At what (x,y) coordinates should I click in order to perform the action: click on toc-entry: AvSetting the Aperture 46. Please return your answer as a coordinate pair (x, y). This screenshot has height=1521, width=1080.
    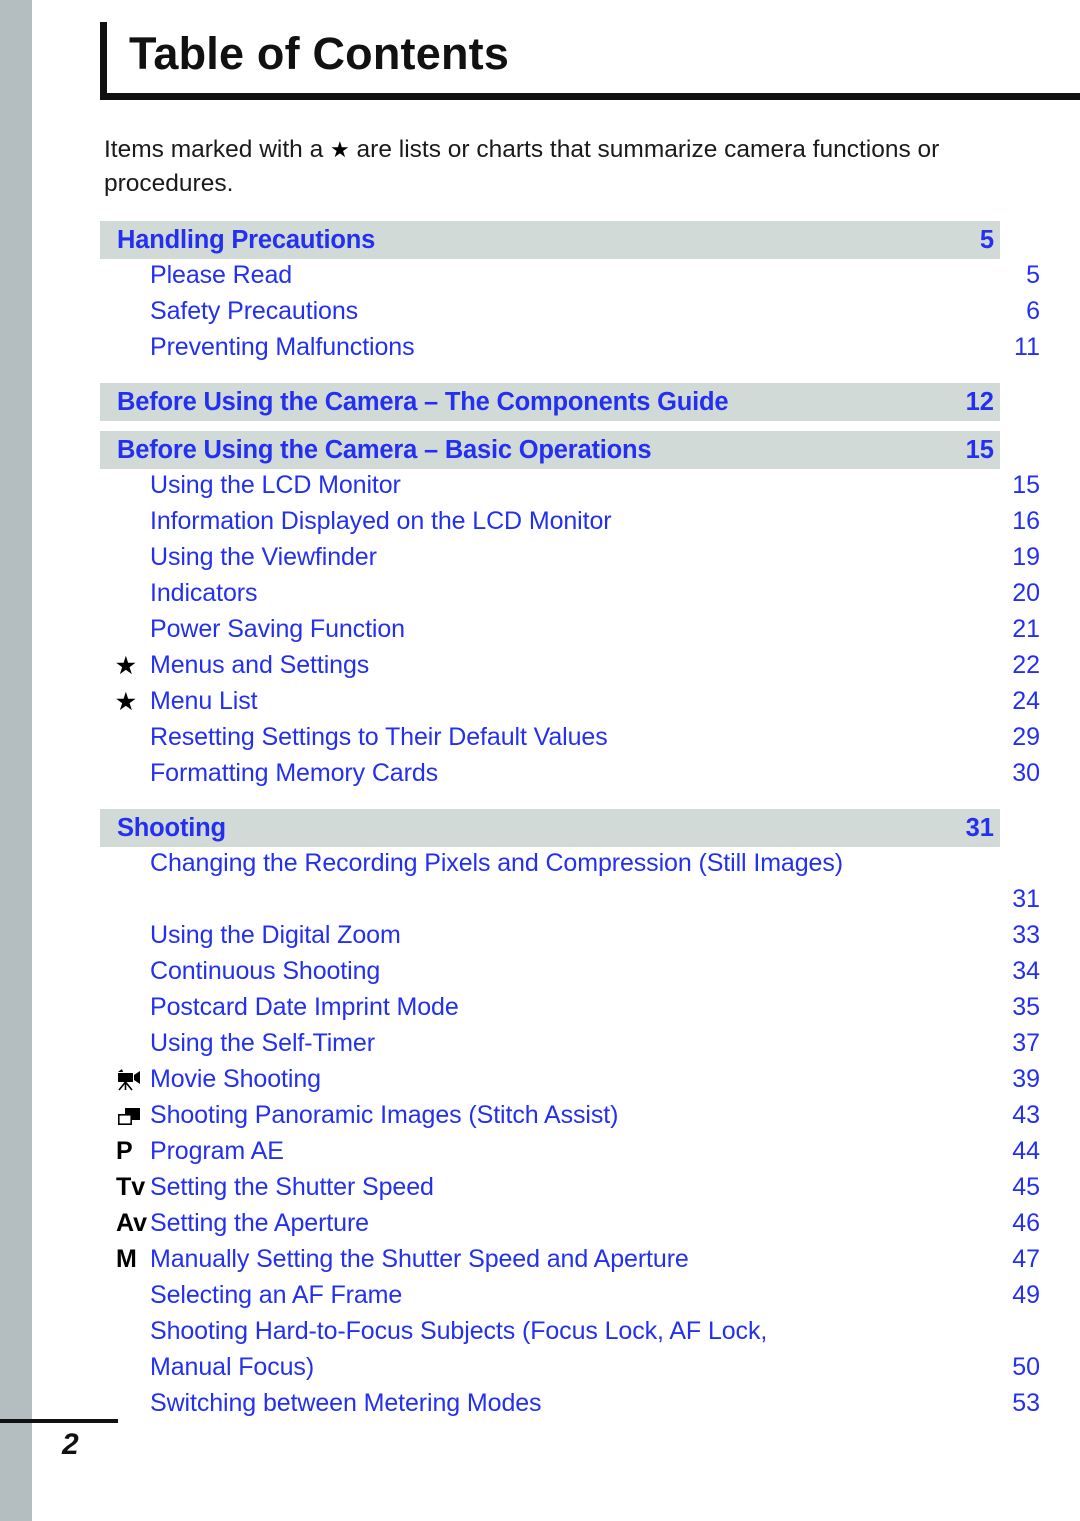
    Looking at the image, I should click on (570, 1227).